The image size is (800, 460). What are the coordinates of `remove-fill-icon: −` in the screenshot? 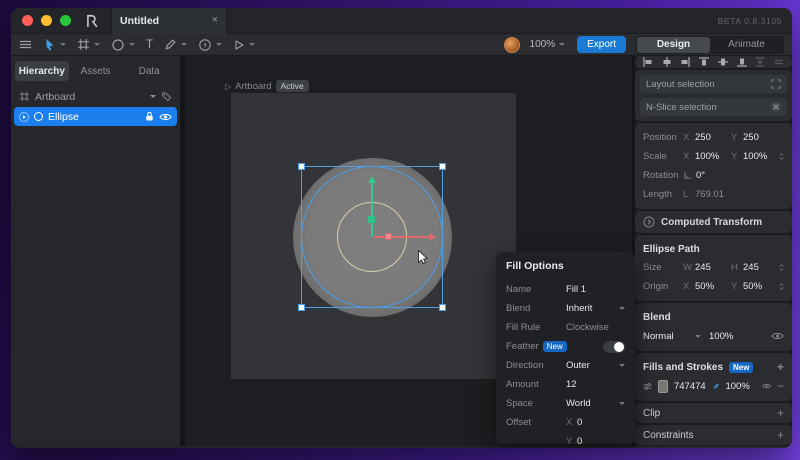 It's located at (780, 386).